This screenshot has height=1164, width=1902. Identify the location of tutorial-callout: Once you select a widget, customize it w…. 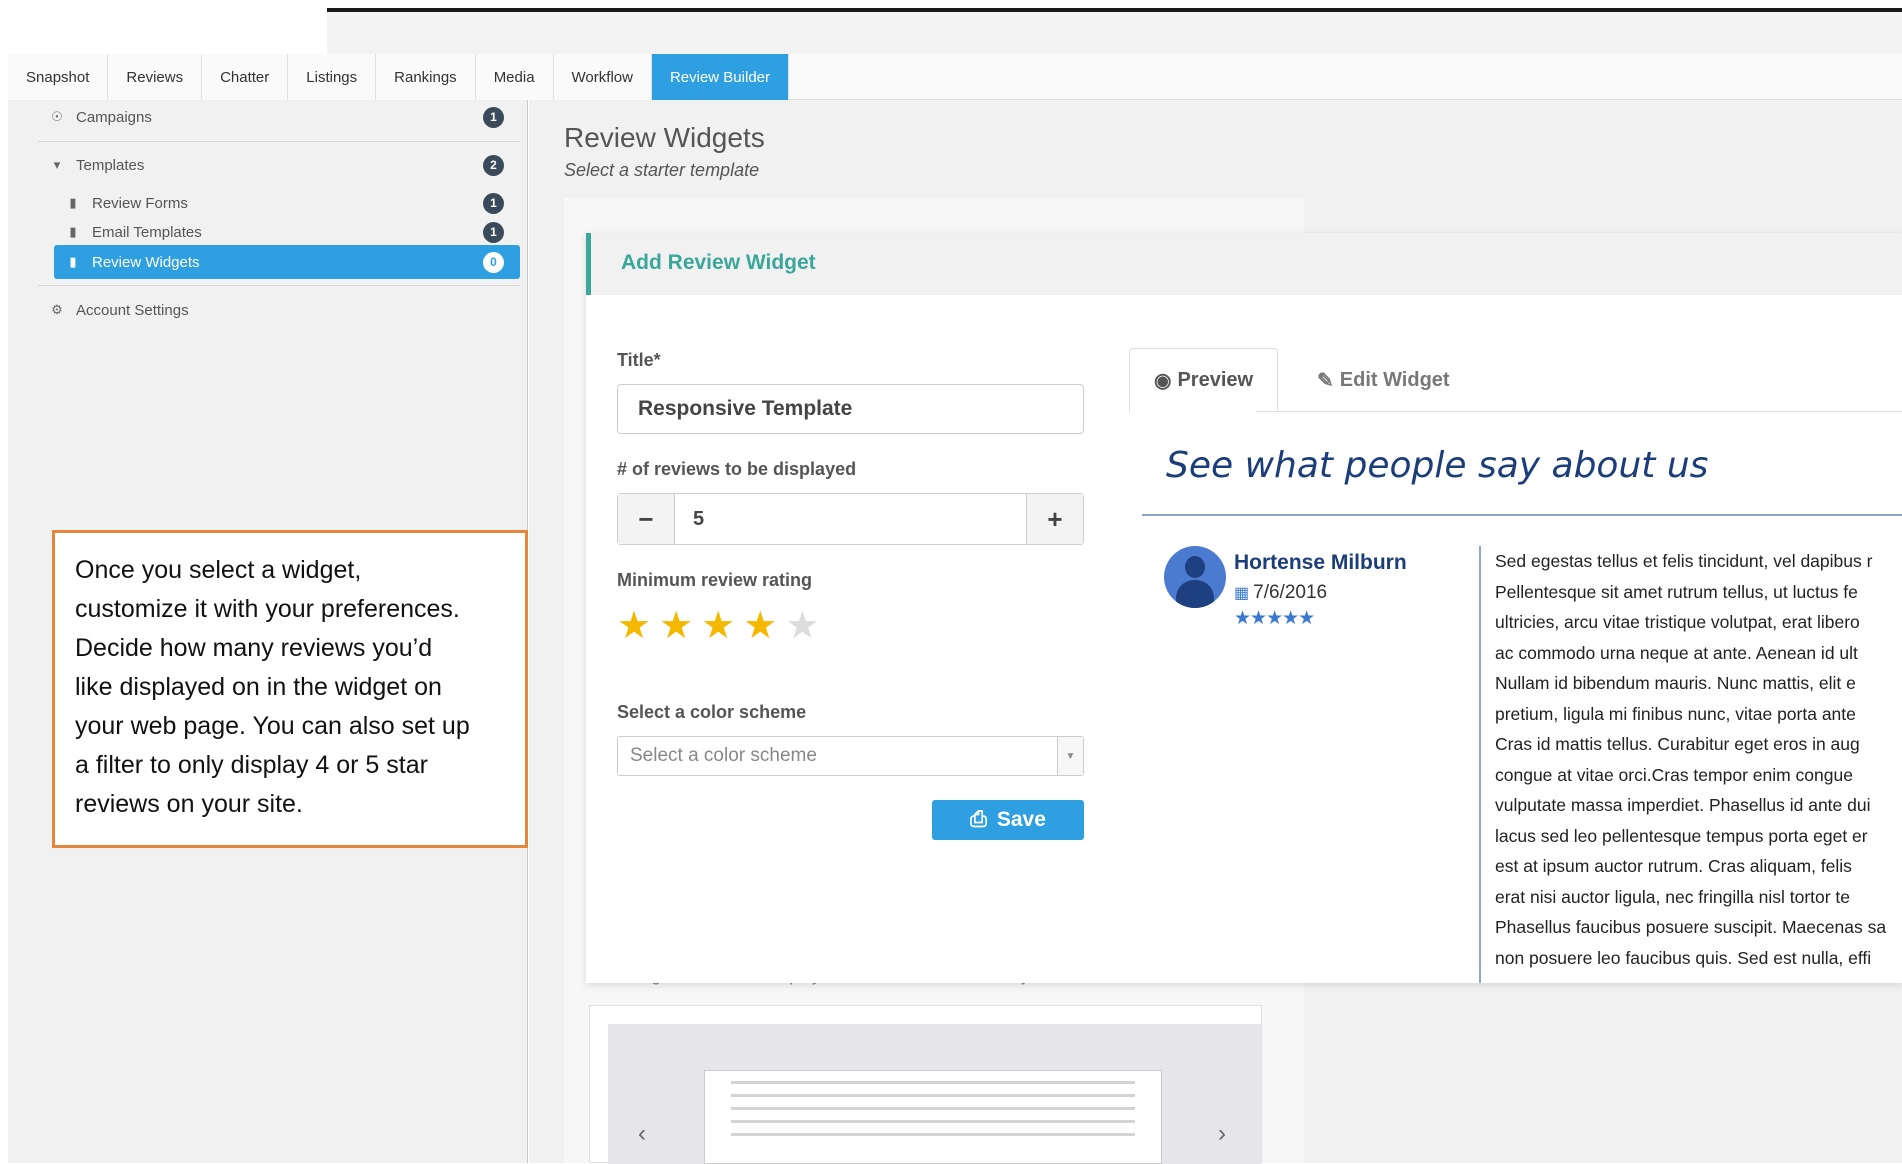
(290, 689).